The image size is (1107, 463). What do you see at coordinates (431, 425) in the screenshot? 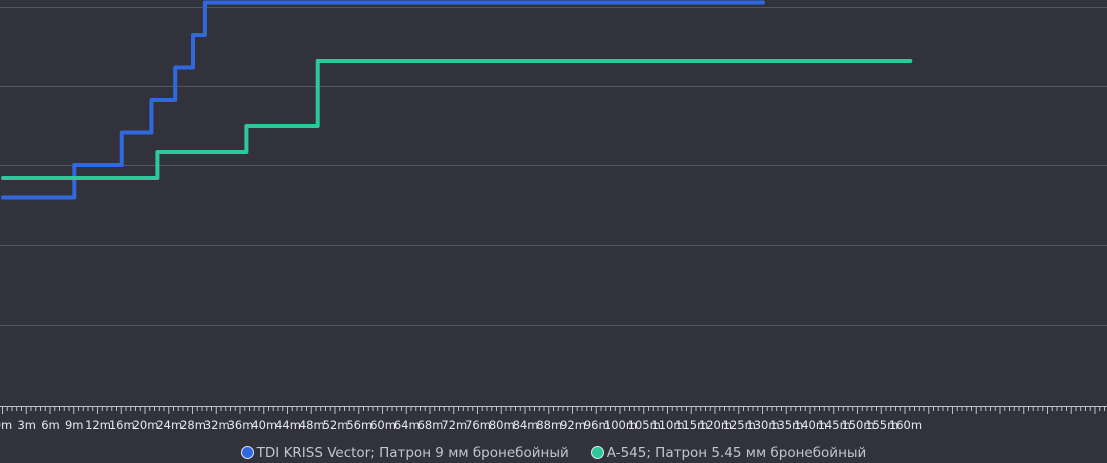
I see `x-tick-label: 68m` at bounding box center [431, 425].